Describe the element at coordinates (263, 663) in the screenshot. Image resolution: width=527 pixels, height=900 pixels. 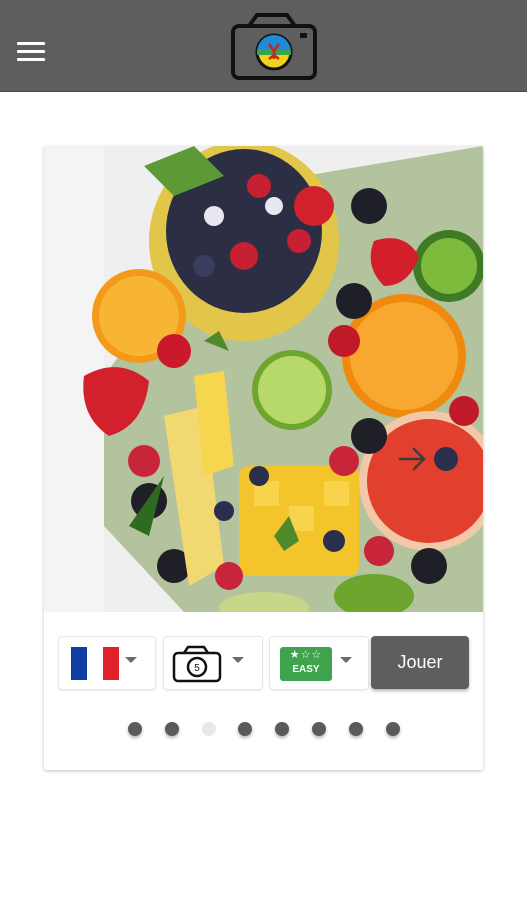
I see `game-controls: 5 ★☆☆ EASY Jouer` at that location.